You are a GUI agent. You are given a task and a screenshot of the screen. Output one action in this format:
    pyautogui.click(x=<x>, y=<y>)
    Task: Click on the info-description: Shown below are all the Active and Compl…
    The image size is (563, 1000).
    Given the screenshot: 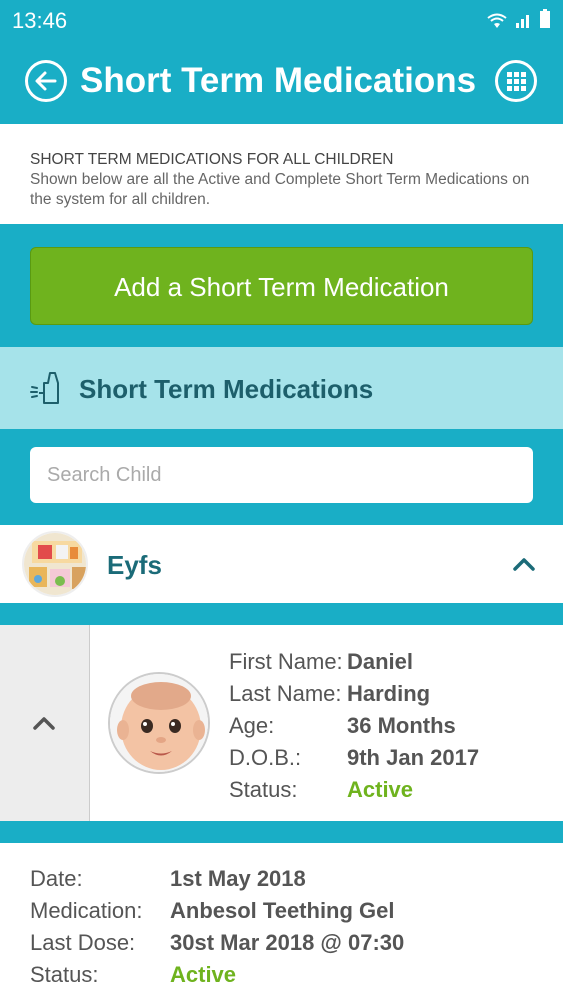 What is the action you would take?
    pyautogui.click(x=280, y=189)
    